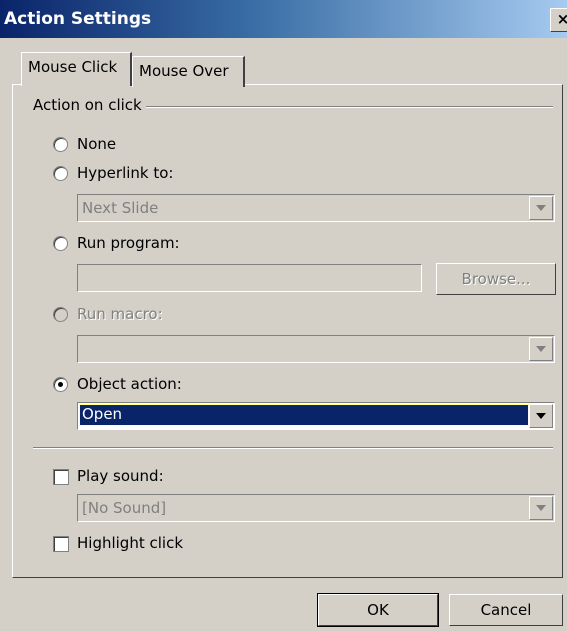  What do you see at coordinates (60, 144) in the screenshot?
I see `radio-none` at bounding box center [60, 144].